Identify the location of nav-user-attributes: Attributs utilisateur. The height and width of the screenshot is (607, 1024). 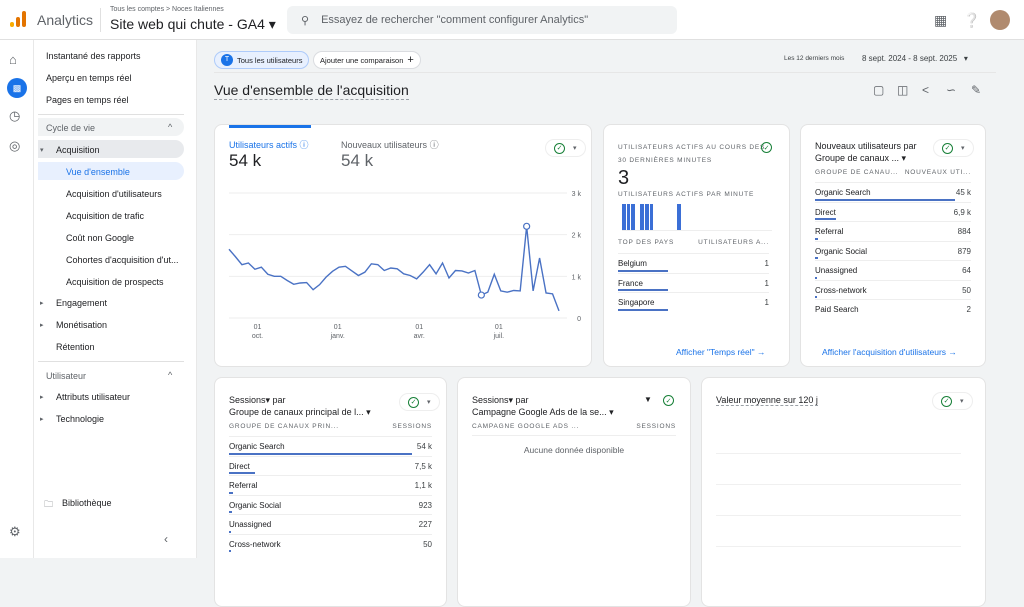
(93, 397).